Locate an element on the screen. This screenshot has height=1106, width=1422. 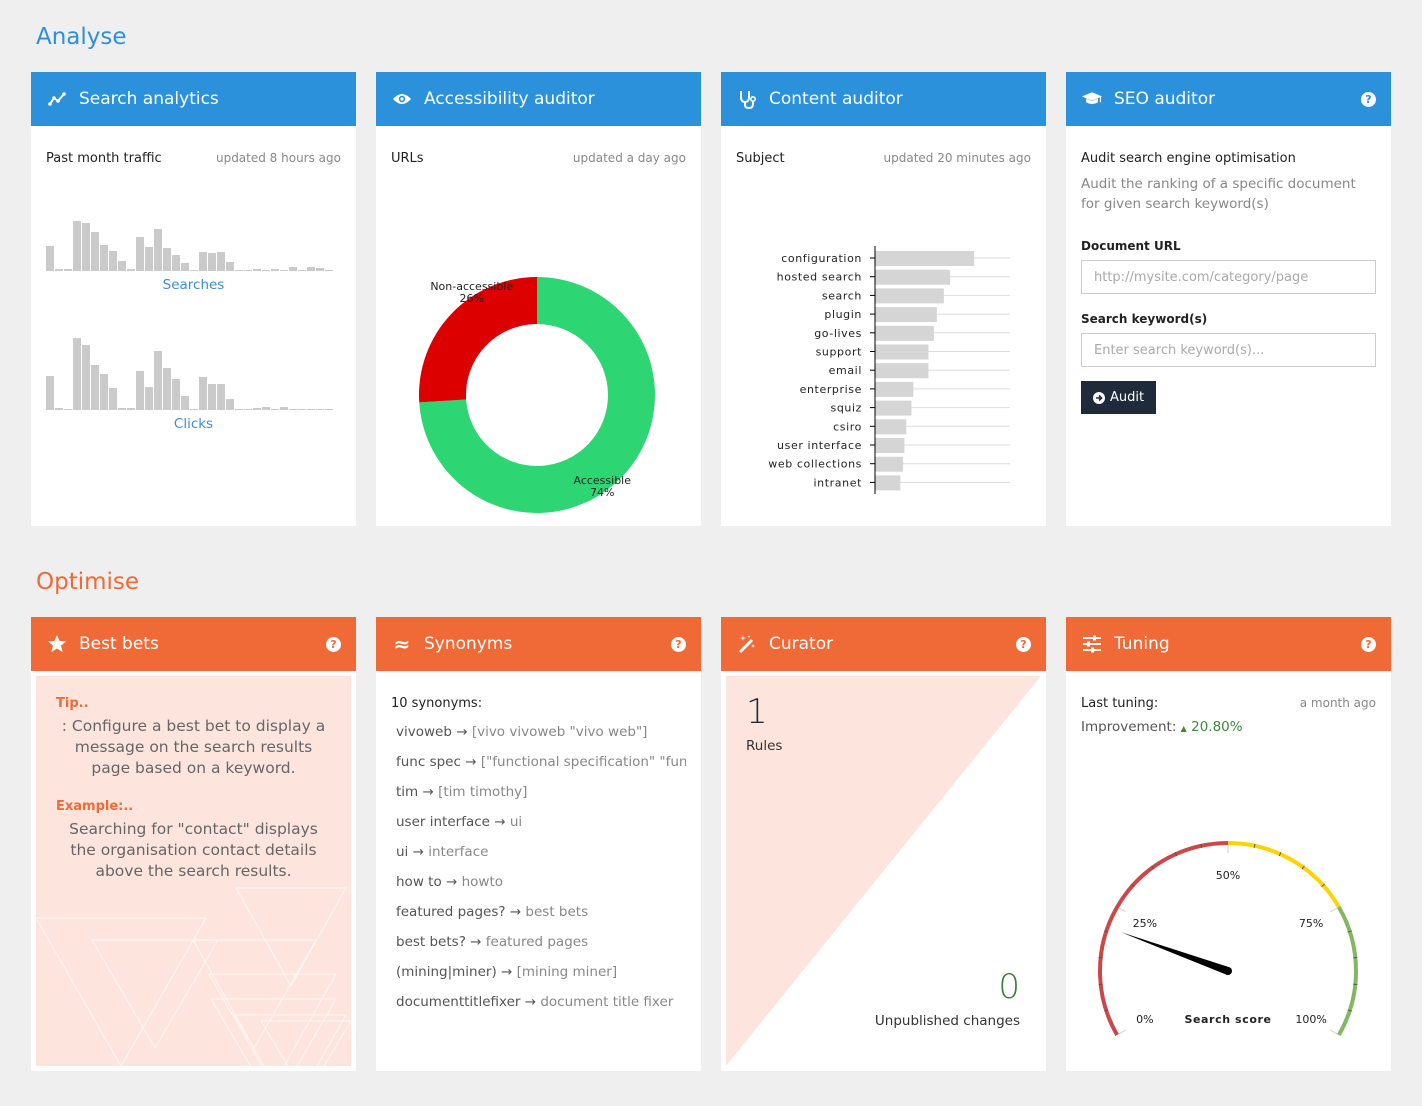
synonym-value: [tim timothy] is located at coordinates (483, 792).